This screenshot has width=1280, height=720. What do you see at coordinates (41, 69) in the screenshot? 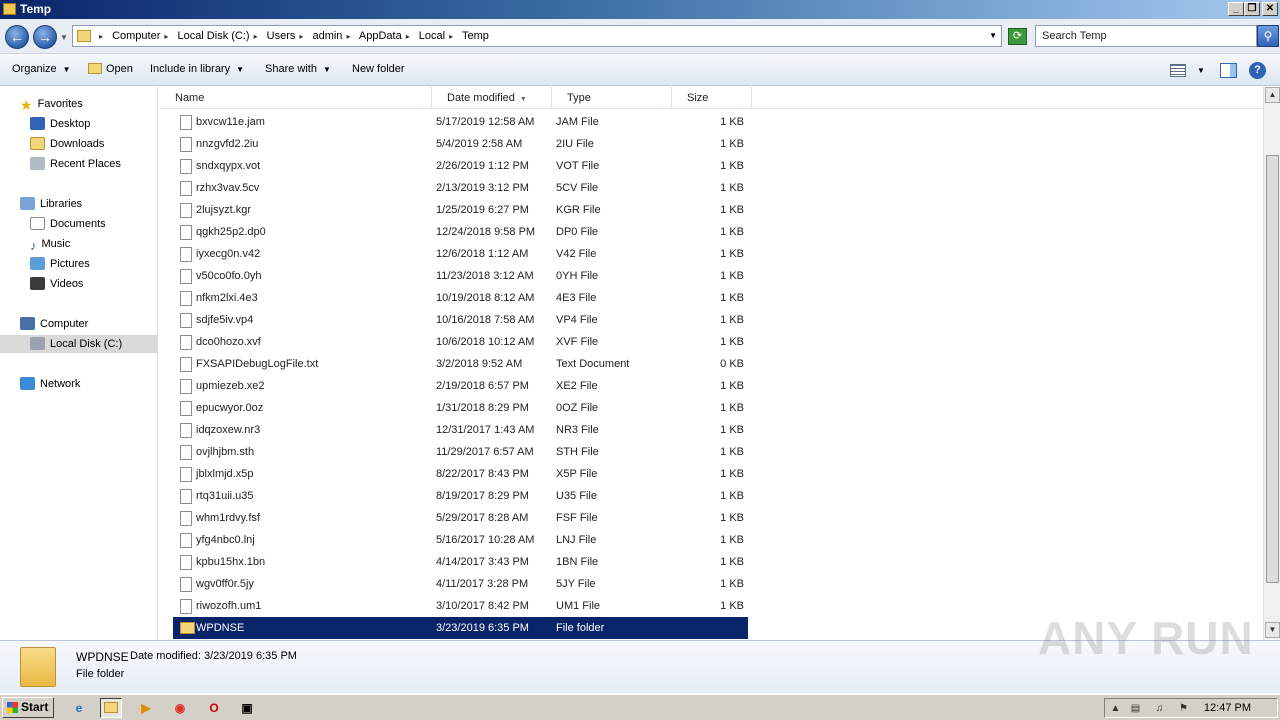
I see `organize-button: Organize ▼` at bounding box center [41, 69].